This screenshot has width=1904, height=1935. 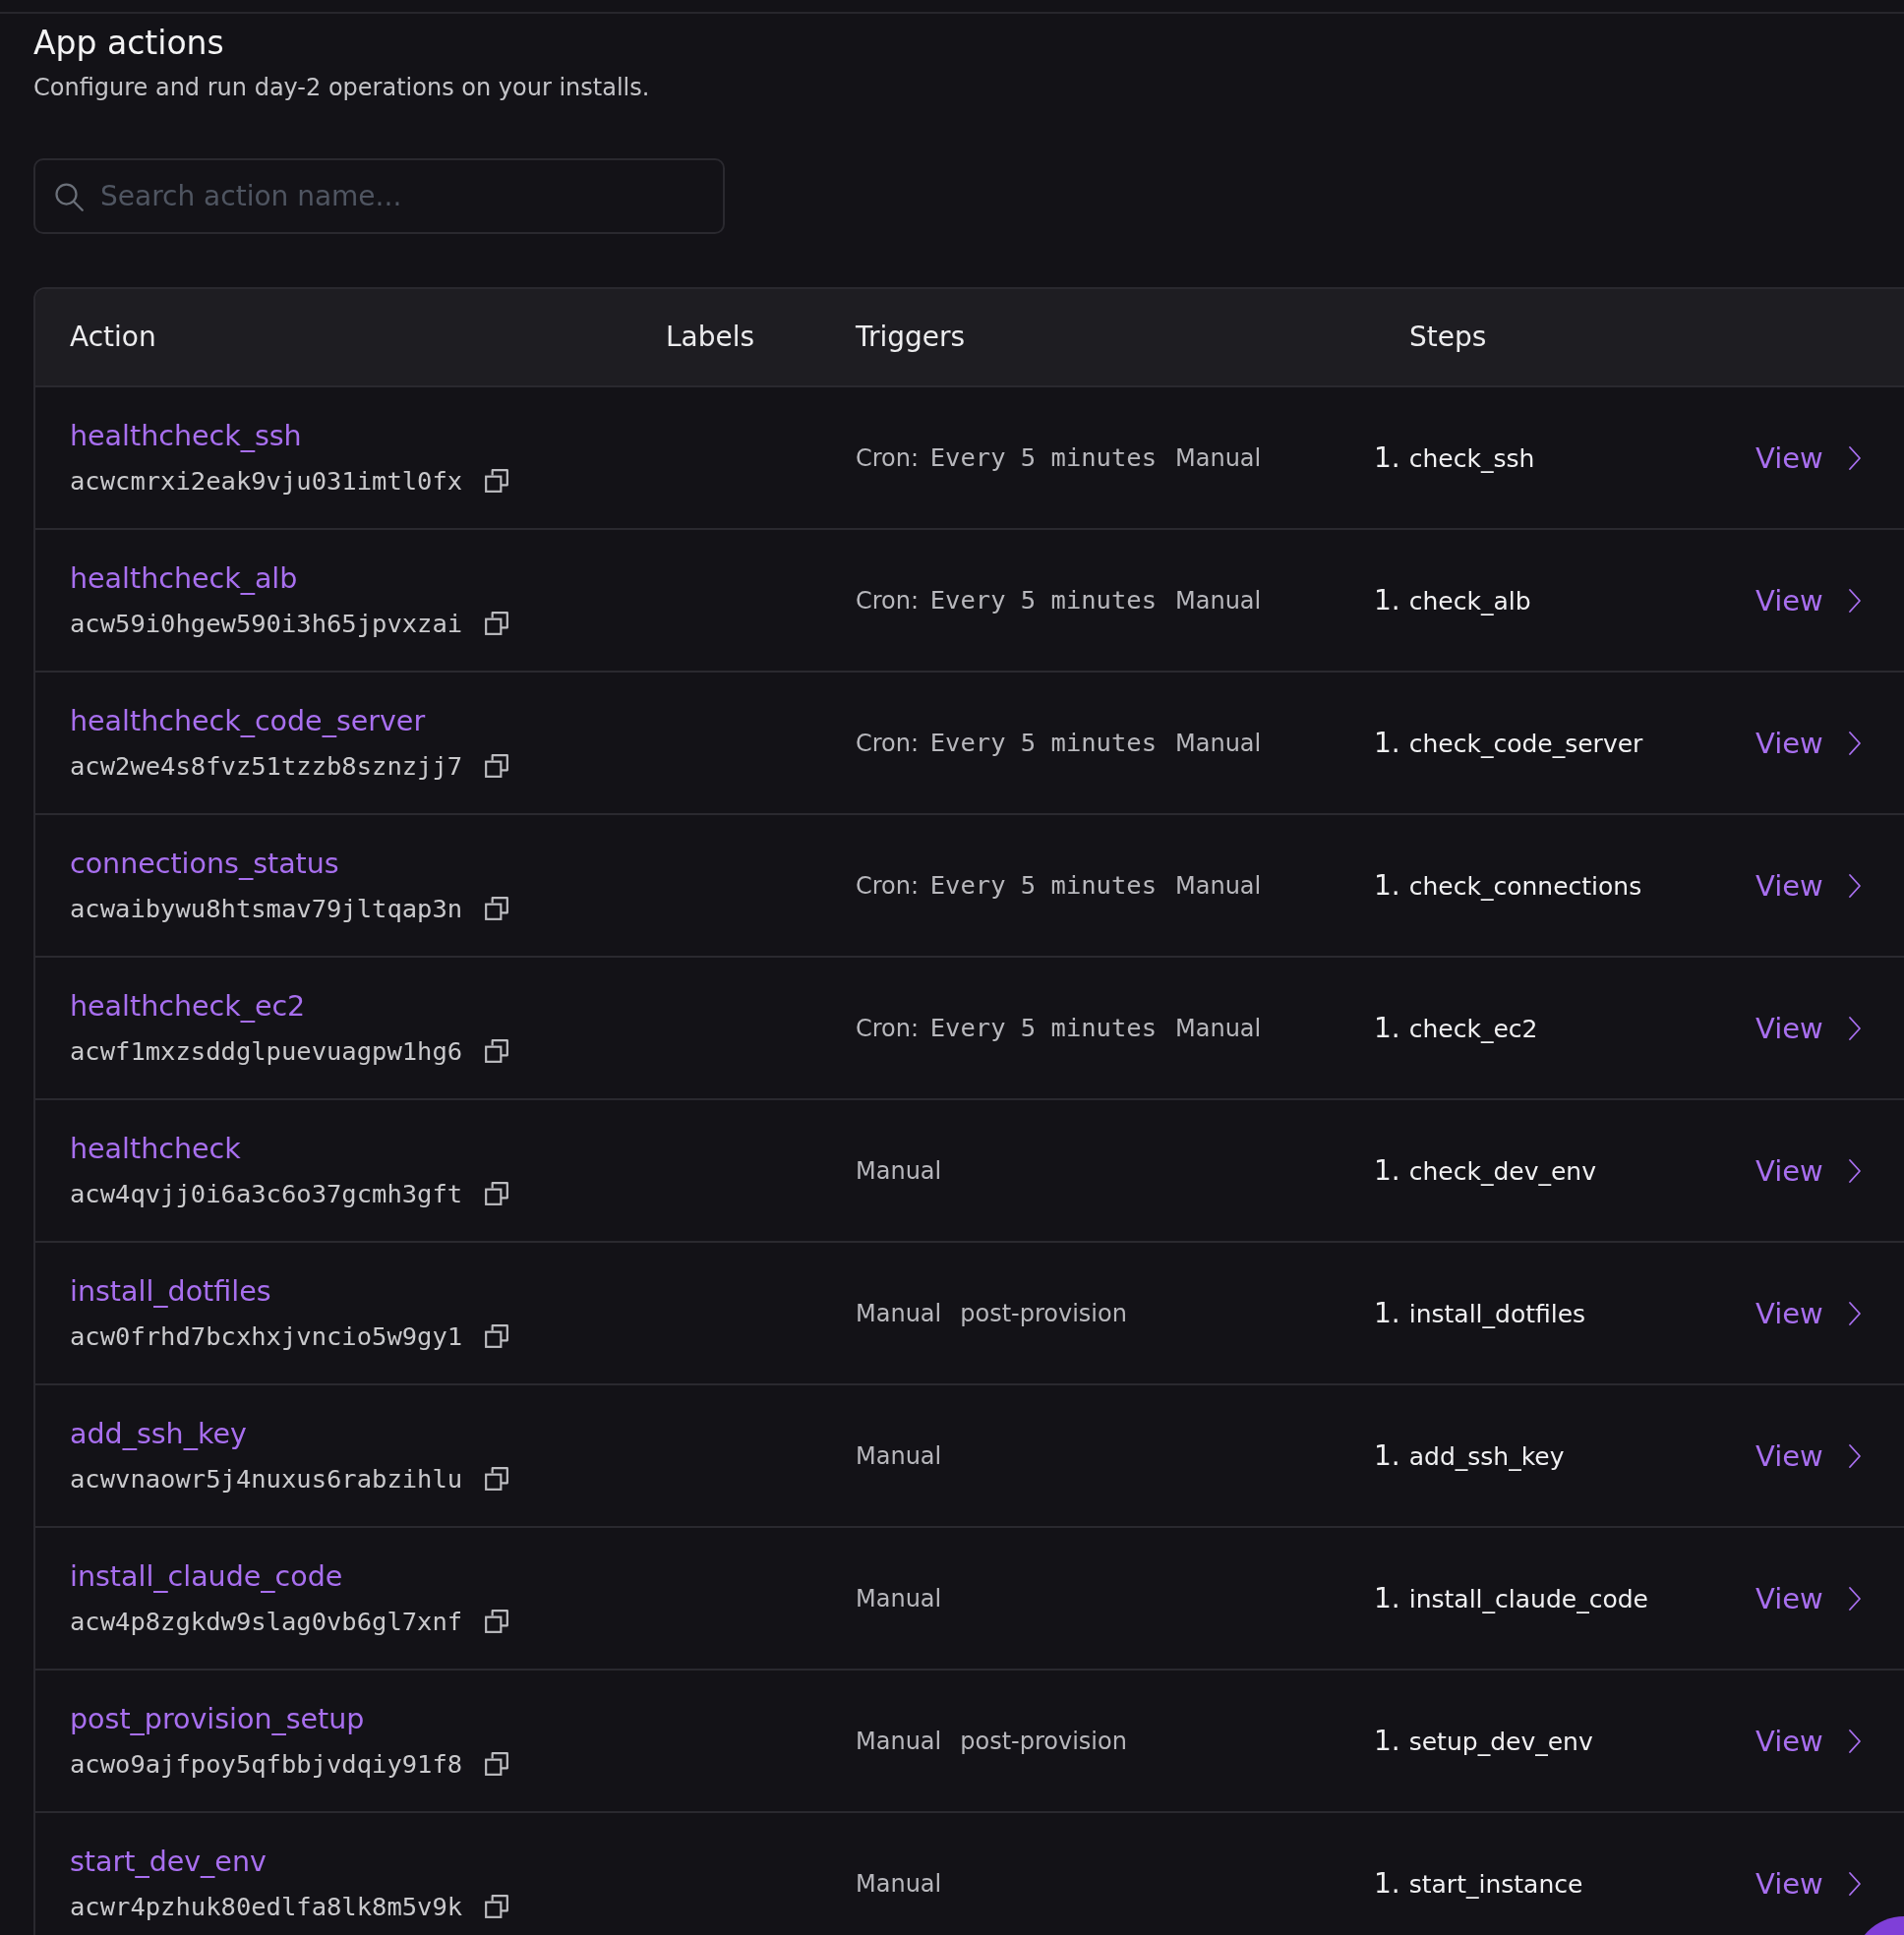 I want to click on action-id: acwr4pzhuk80edlfa8lk8m5v9k, so click(x=266, y=1906).